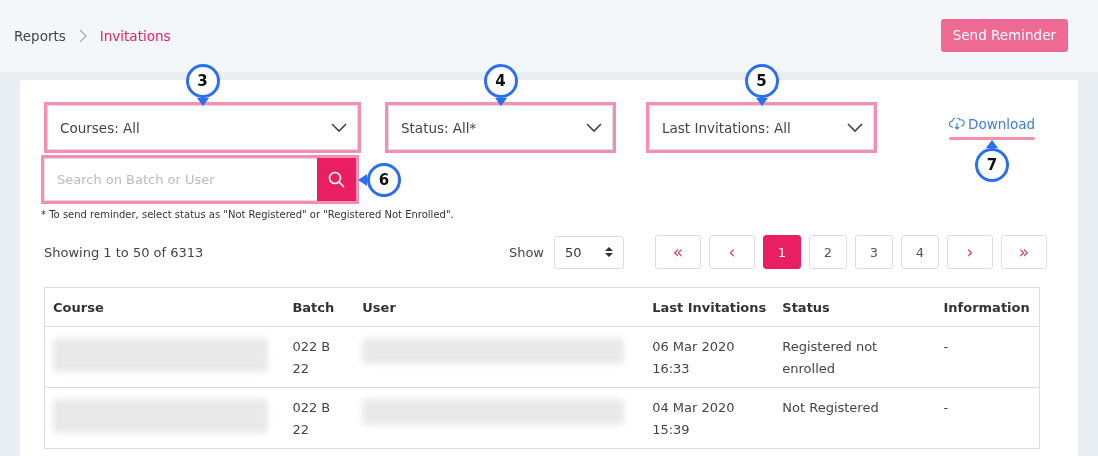 This screenshot has height=456, width=1098. What do you see at coordinates (920, 252) in the screenshot?
I see `page-button: 4` at bounding box center [920, 252].